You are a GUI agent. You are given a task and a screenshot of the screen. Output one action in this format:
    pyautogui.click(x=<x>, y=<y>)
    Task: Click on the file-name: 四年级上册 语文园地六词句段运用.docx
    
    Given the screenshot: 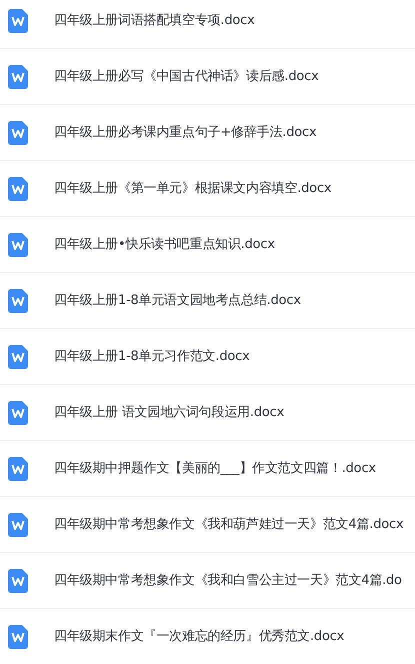 What is the action you would take?
    pyautogui.click(x=169, y=412)
    